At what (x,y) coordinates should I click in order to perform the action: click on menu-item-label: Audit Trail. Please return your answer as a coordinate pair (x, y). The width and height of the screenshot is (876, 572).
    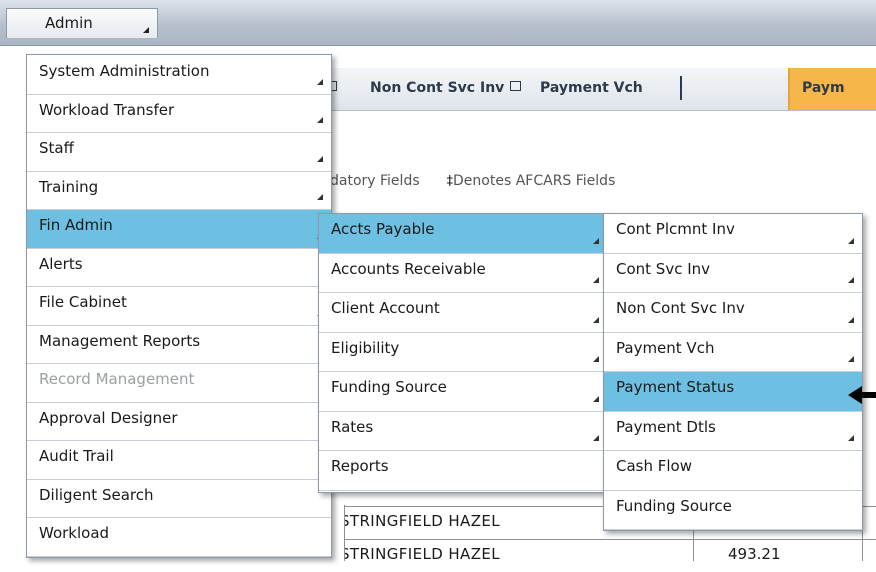
    Looking at the image, I should click on (76, 456).